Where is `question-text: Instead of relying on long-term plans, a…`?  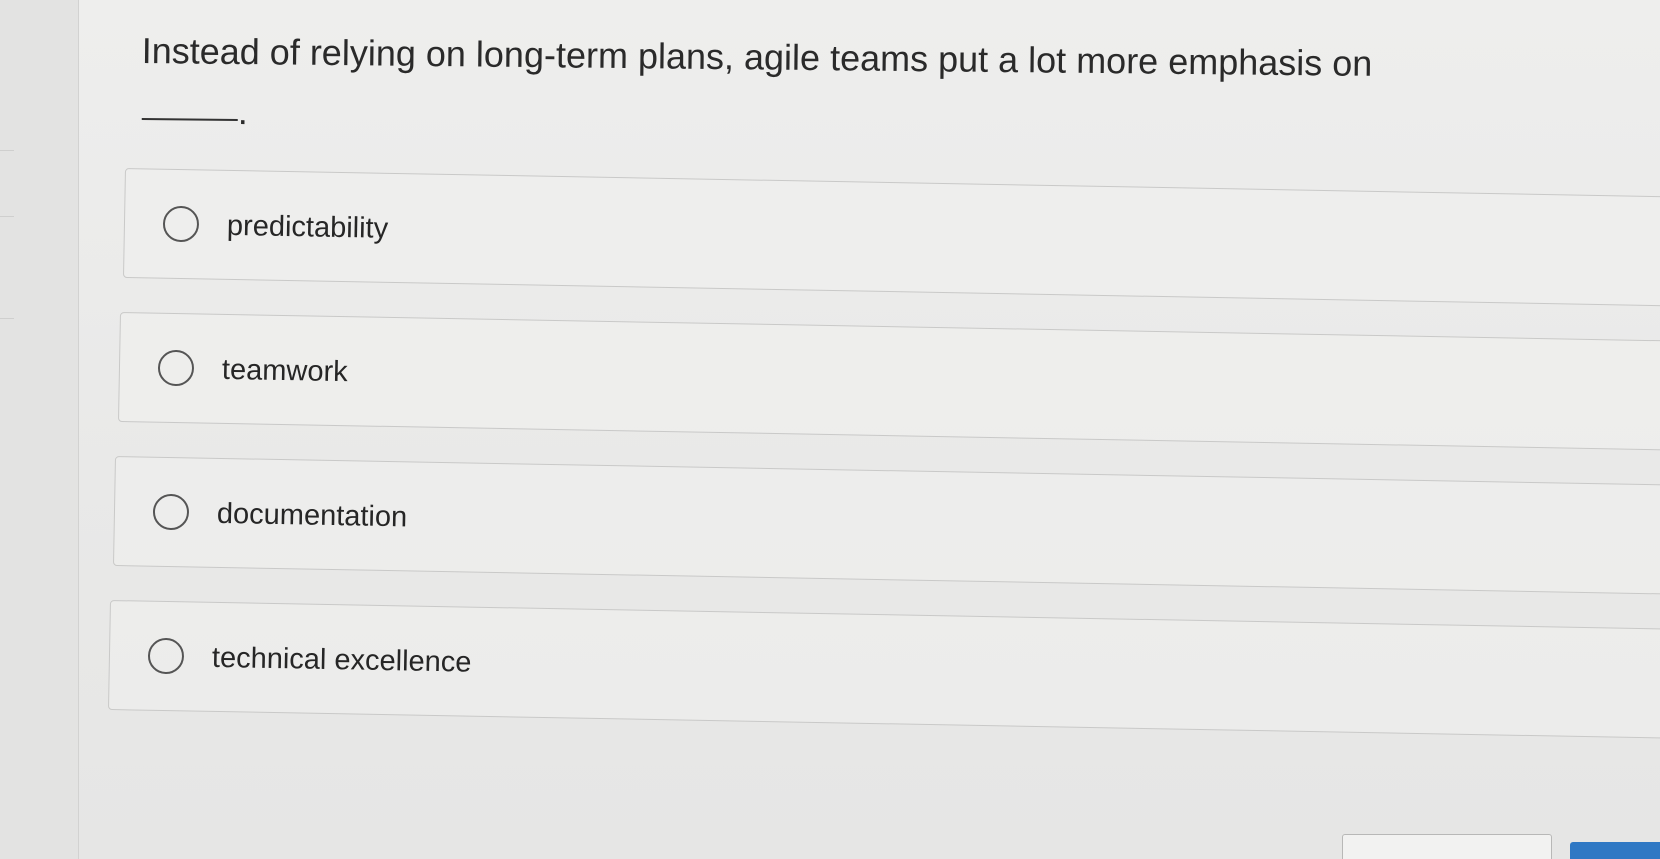 question-text: Instead of relying on long-term plans, a… is located at coordinates (757, 56).